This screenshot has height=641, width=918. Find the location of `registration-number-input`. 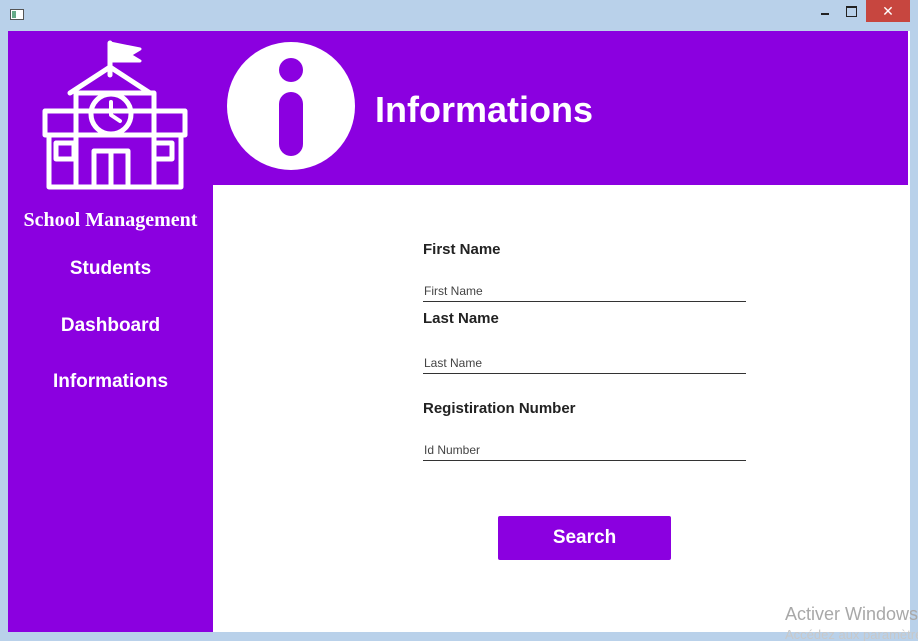

registration-number-input is located at coordinates (584, 450).